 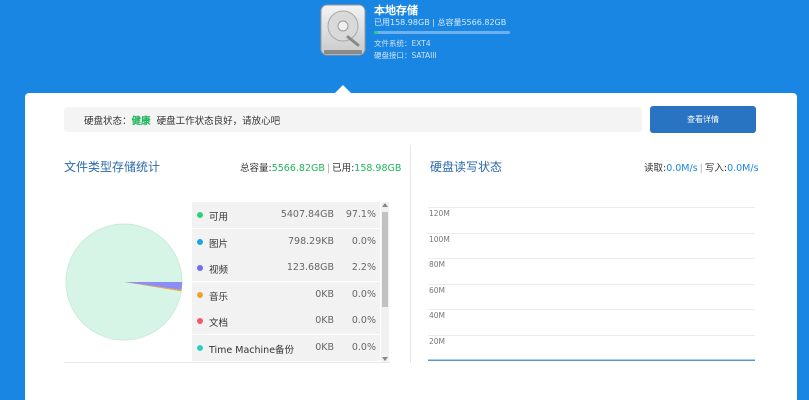 I want to click on file-type-name: 视频, so click(x=219, y=270).